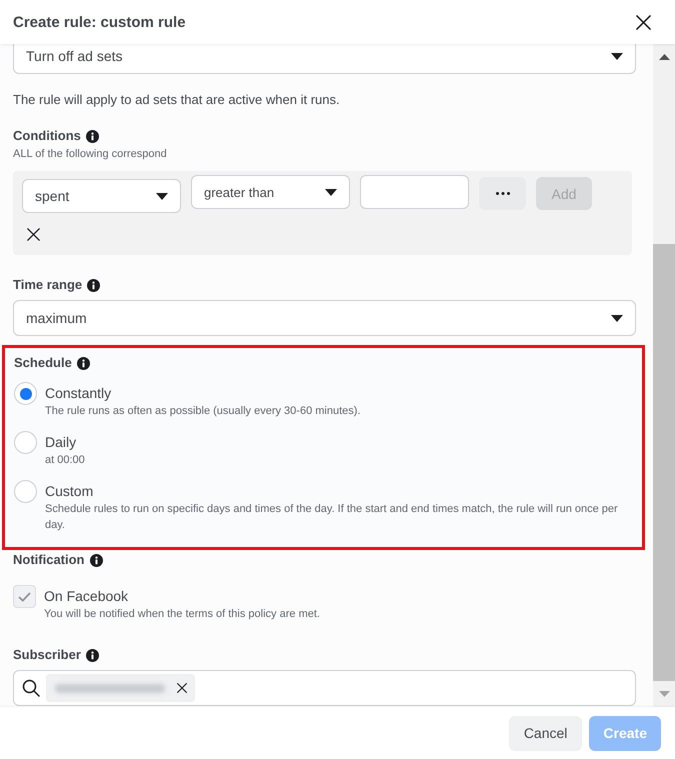  Describe the element at coordinates (48, 560) in the screenshot. I see `section-label: Notification` at that location.